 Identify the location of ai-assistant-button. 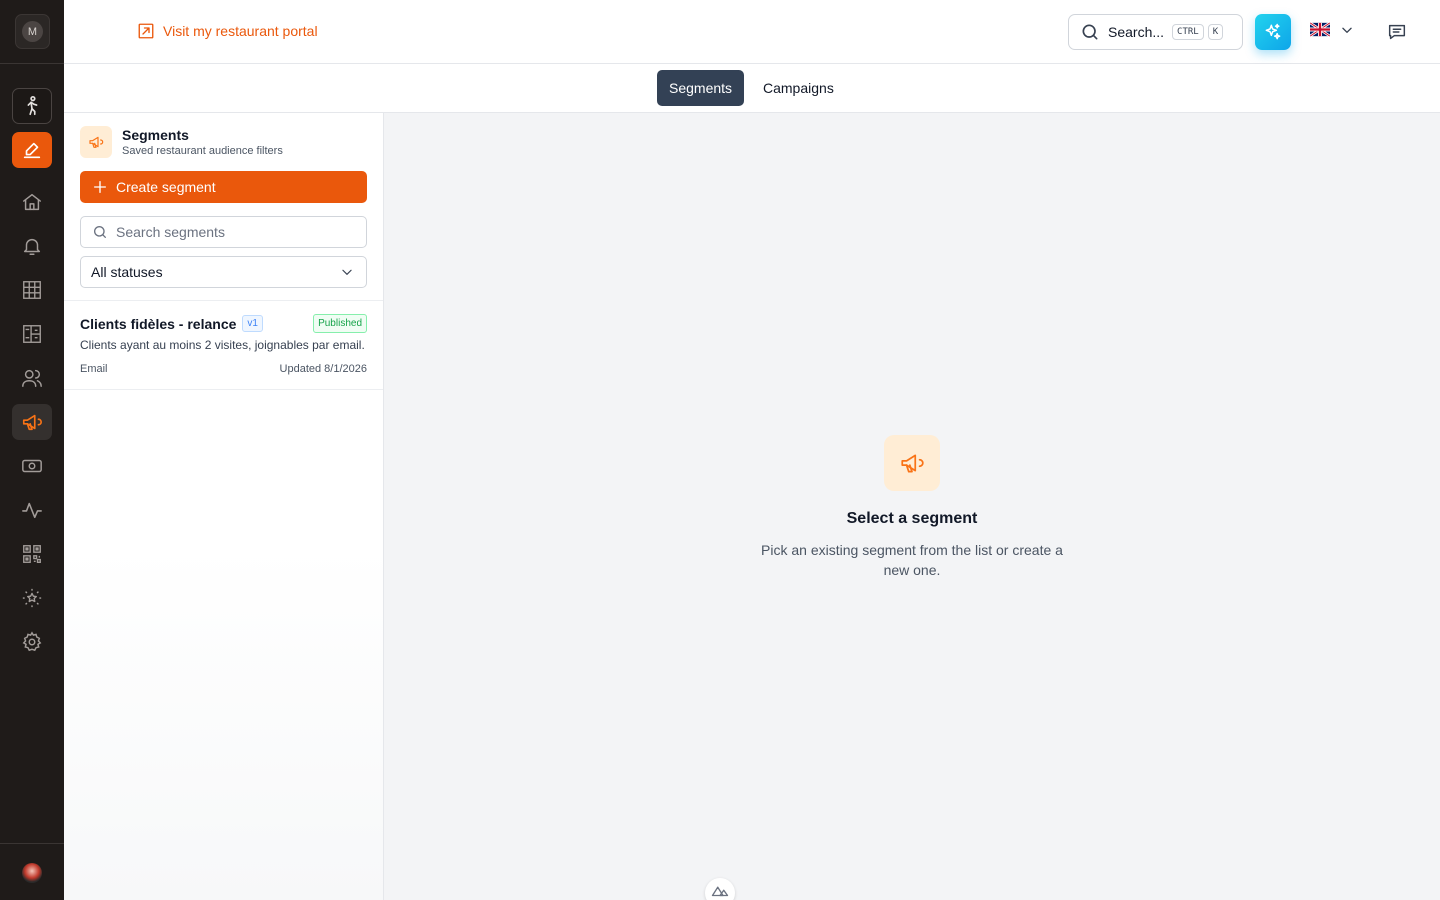
(1273, 32).